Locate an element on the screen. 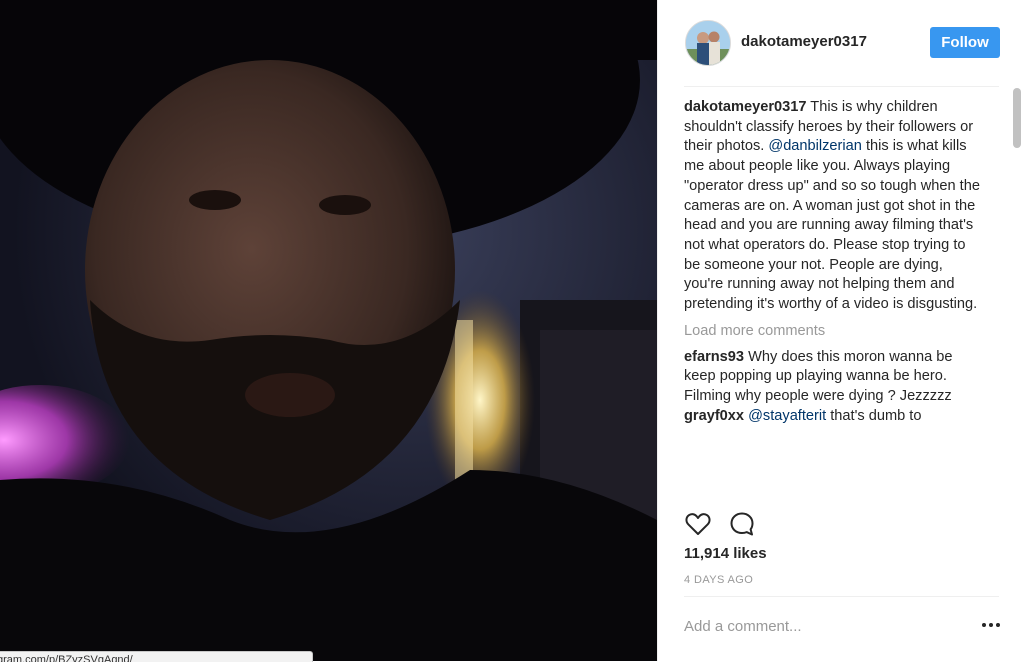 Image resolution: width=1024 pixels, height=662 pixels. follow-button: Follow is located at coordinates (965, 42).